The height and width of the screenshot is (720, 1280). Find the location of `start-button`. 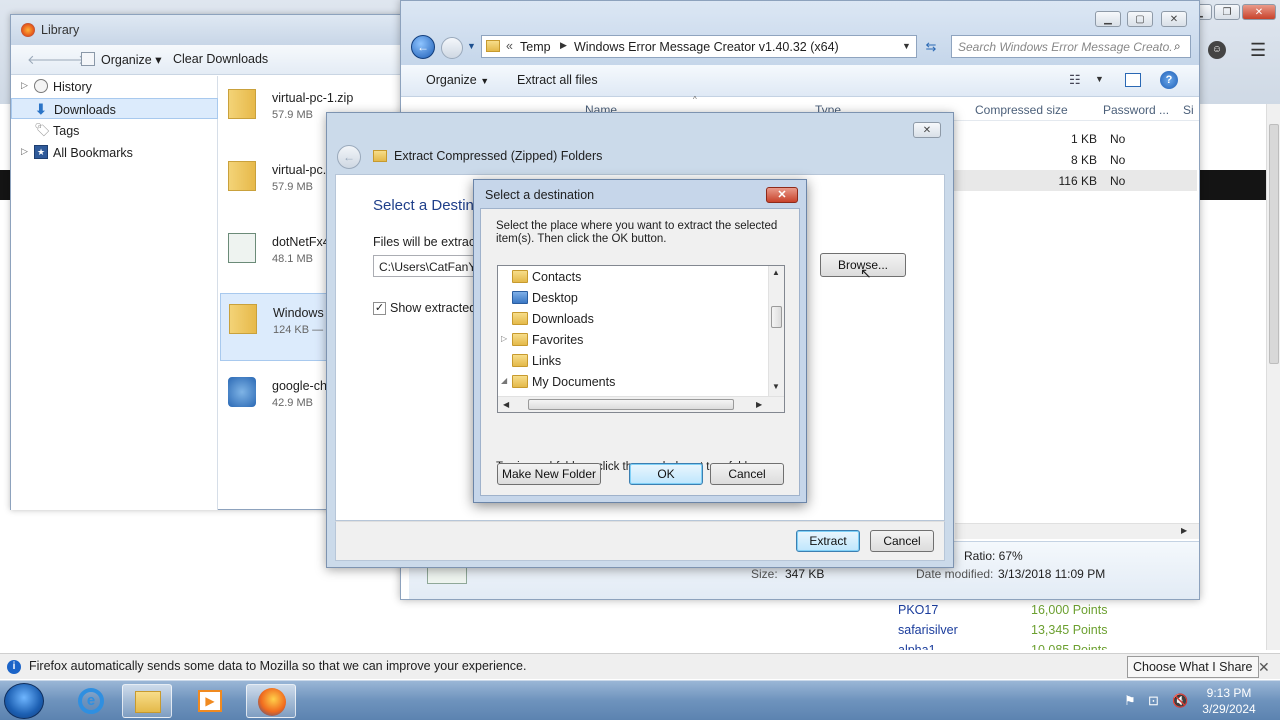

start-button is located at coordinates (24, 701).